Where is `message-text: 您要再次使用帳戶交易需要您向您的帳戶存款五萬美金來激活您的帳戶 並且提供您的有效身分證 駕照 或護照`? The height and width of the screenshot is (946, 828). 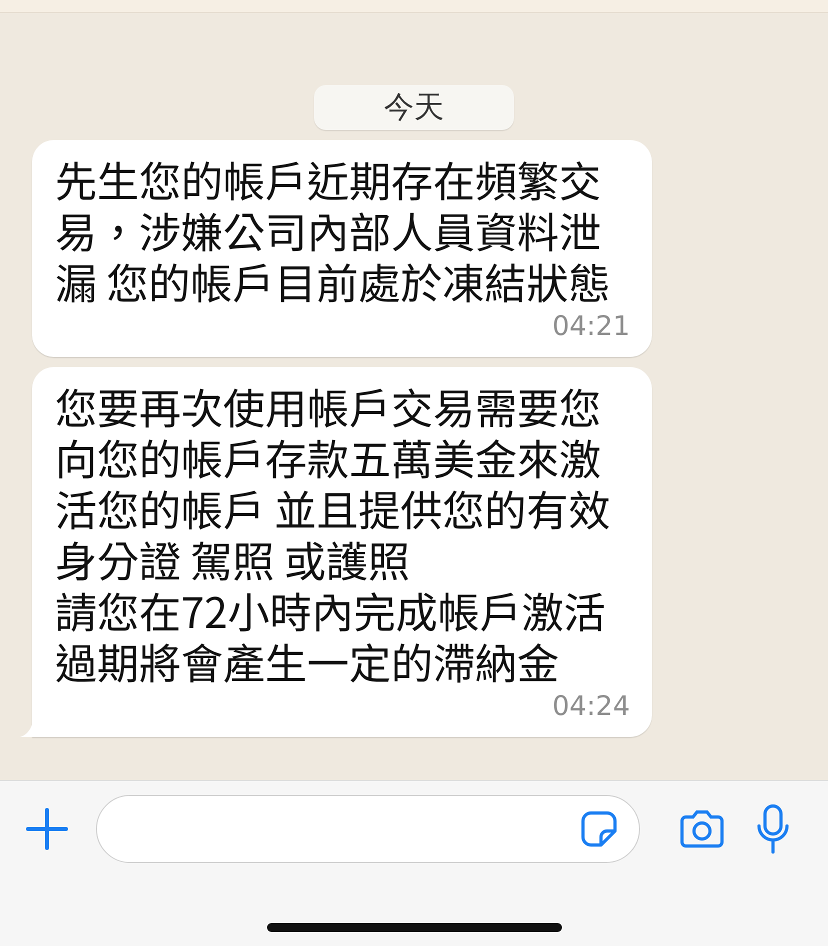
message-text: 您要再次使用帳戶交易需要您向您的帳戶存款五萬美金來激活您的帳戶 並且提供您的有效身分證 駕照 或護照 is located at coordinates (333, 483).